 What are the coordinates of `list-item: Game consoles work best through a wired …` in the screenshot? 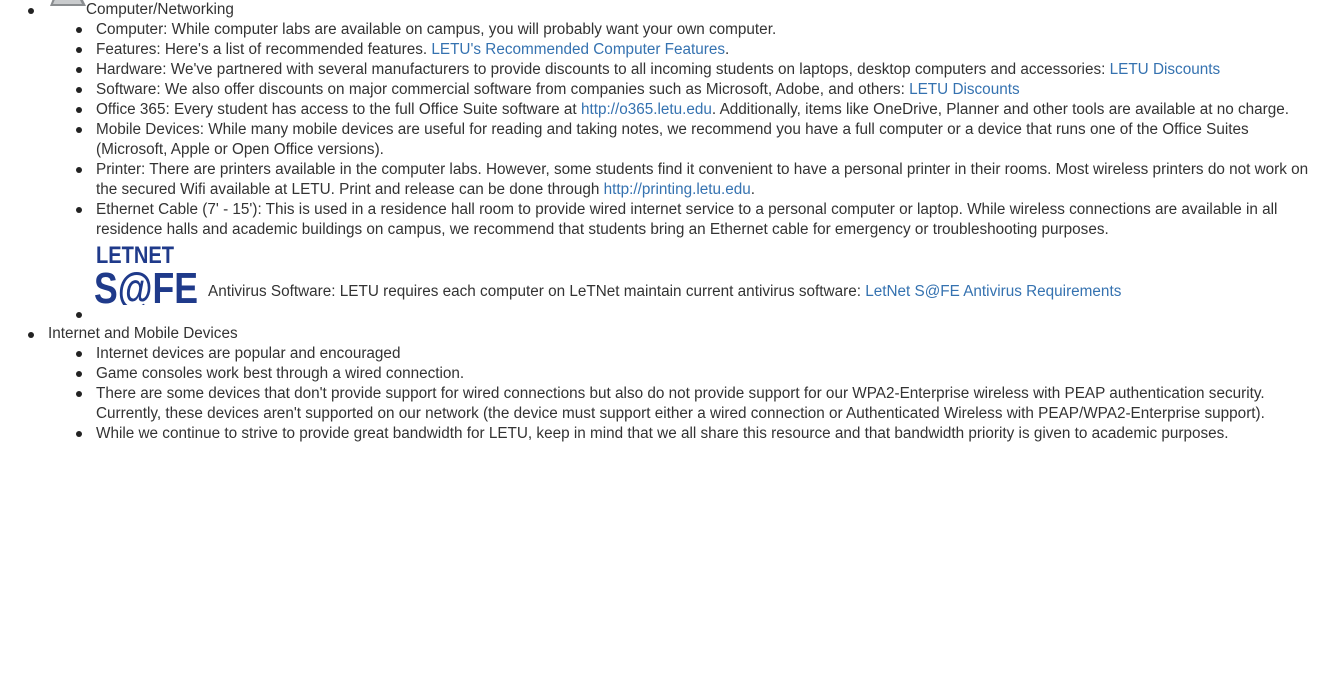 It's located at (684, 374).